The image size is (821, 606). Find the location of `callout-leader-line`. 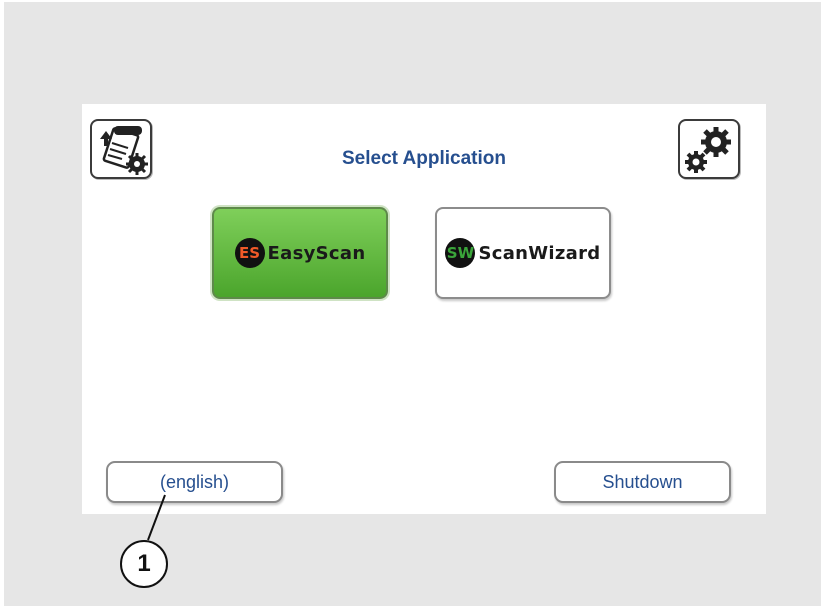

callout-leader-line is located at coordinates (156, 517).